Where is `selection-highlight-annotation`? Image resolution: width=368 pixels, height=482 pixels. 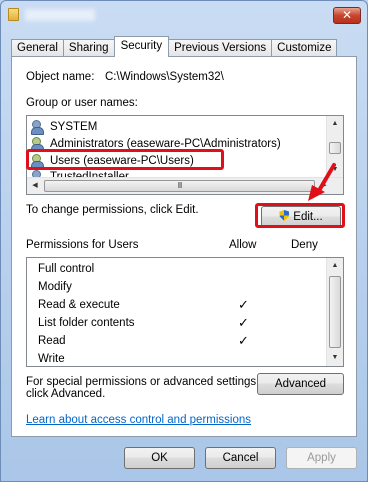
selection-highlight-annotation is located at coordinates (125, 159).